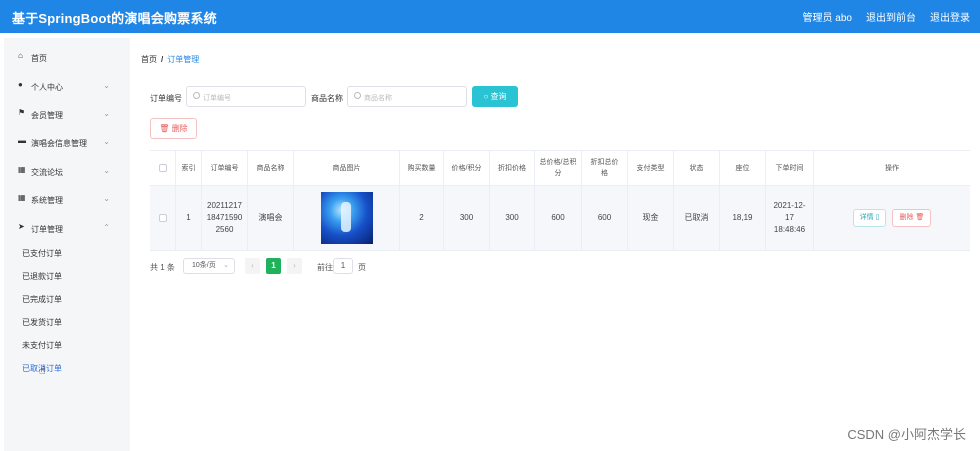 This screenshot has height=451, width=980. Describe the element at coordinates (42, 345) in the screenshot. I see `sidebar-subitem-unpaid: 未支付订单` at that location.